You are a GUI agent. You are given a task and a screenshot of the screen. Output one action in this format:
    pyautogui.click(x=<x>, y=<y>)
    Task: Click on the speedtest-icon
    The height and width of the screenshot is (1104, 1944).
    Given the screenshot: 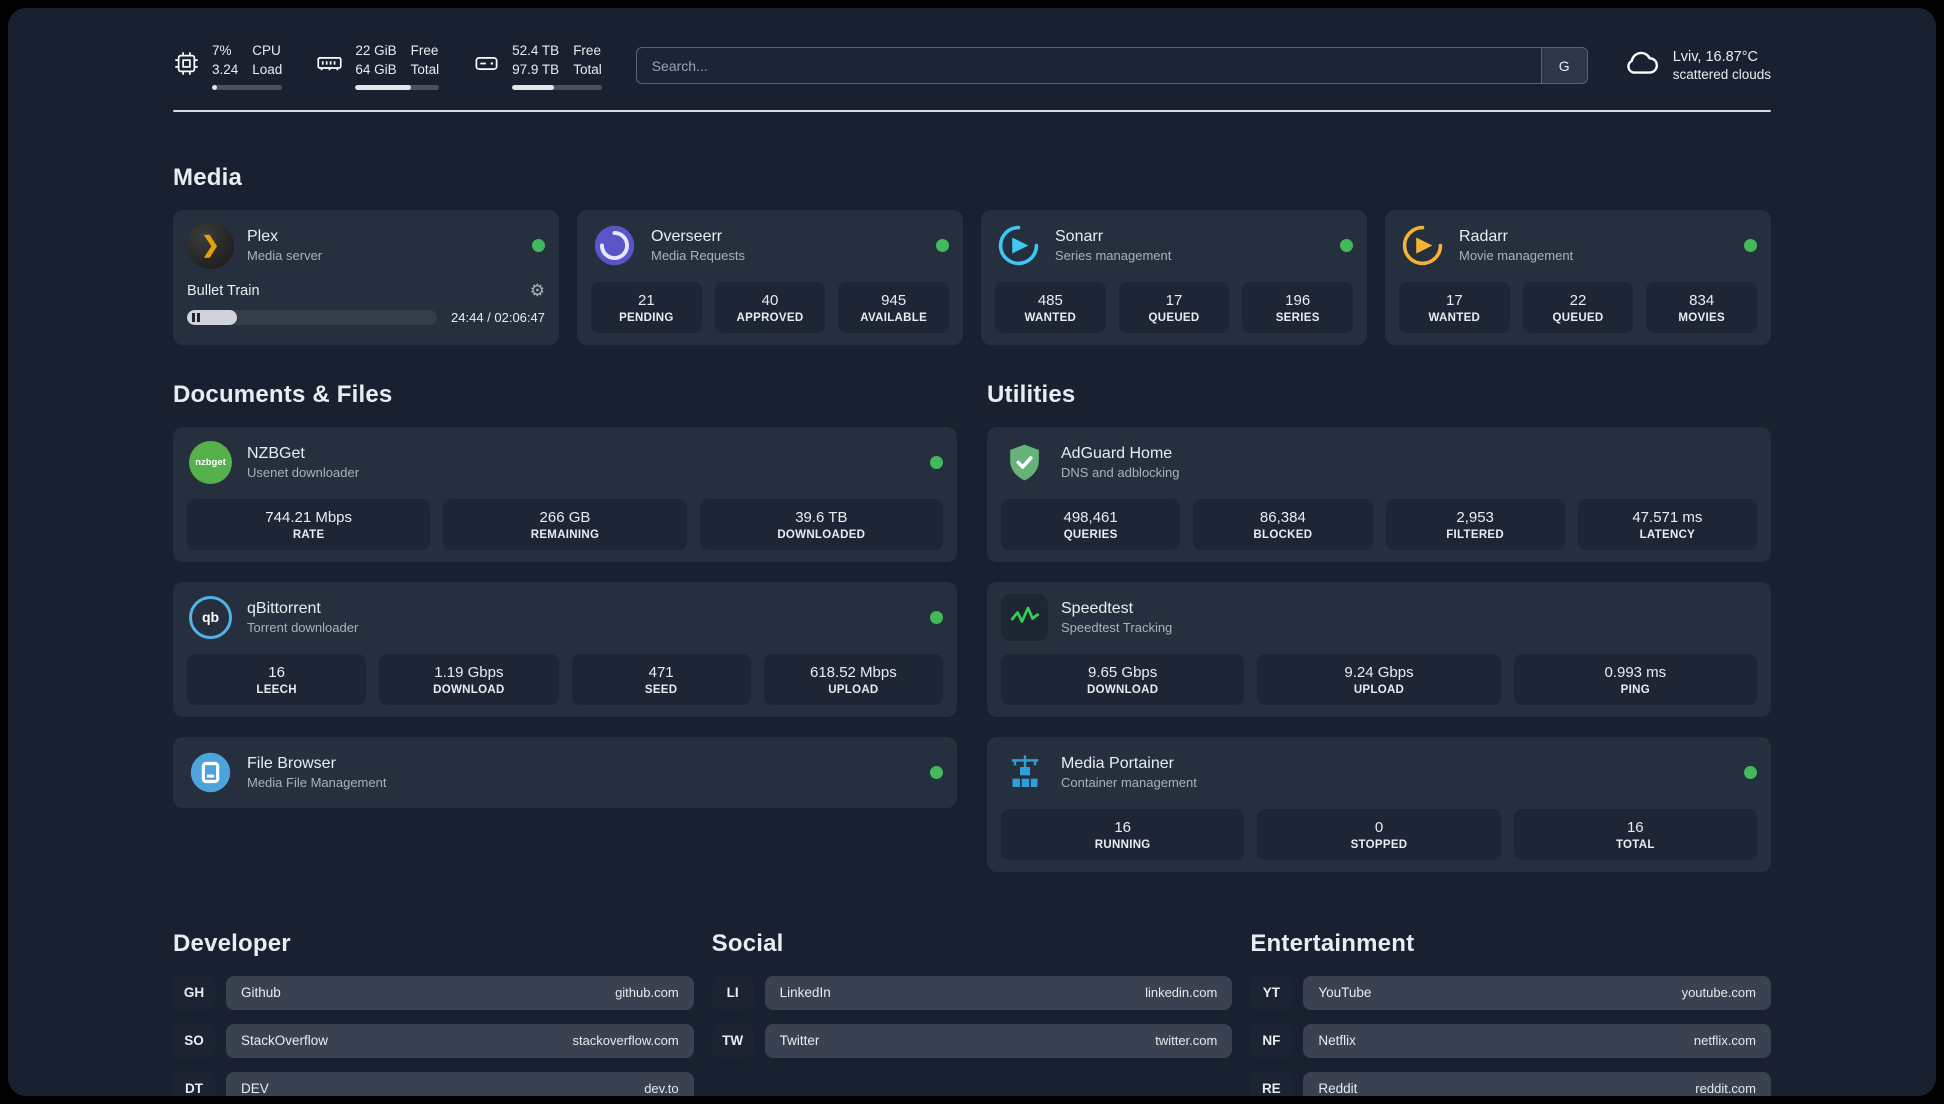 What is the action you would take?
    pyautogui.click(x=1024, y=617)
    